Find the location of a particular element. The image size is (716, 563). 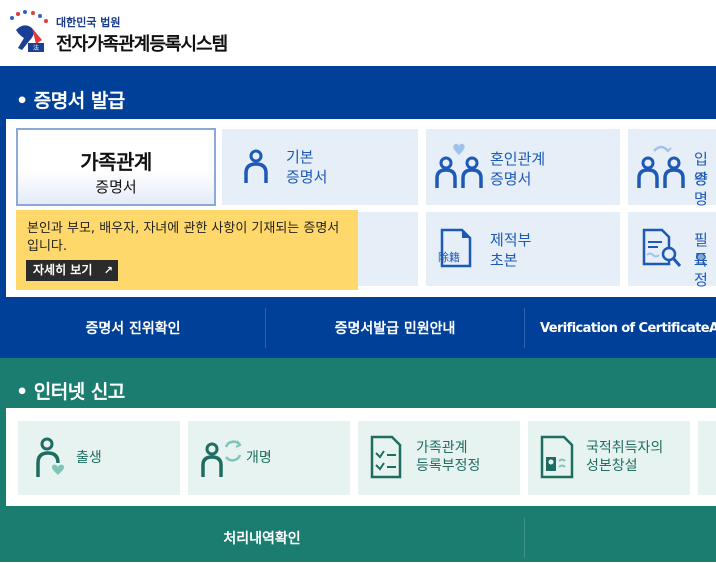

card-adoption-certificate: 입양 증명 is located at coordinates (672, 168).